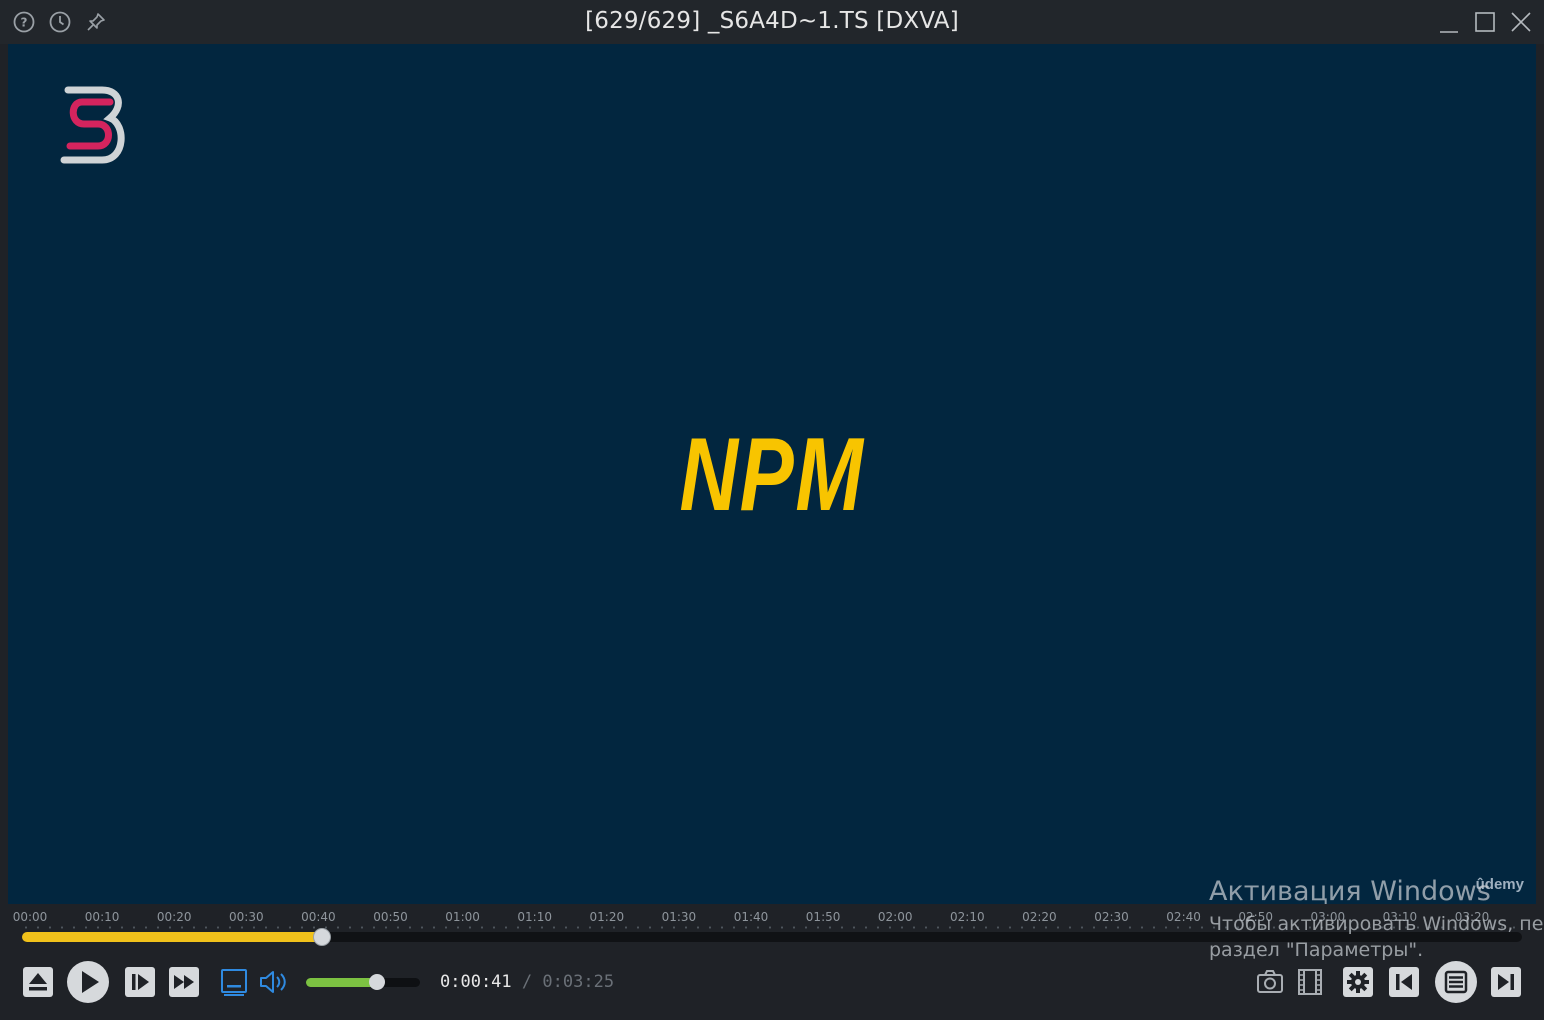 Image resolution: width=1544 pixels, height=1020 pixels. Describe the element at coordinates (679, 917) in the screenshot. I see `timeline-tick-label: 01:30` at that location.